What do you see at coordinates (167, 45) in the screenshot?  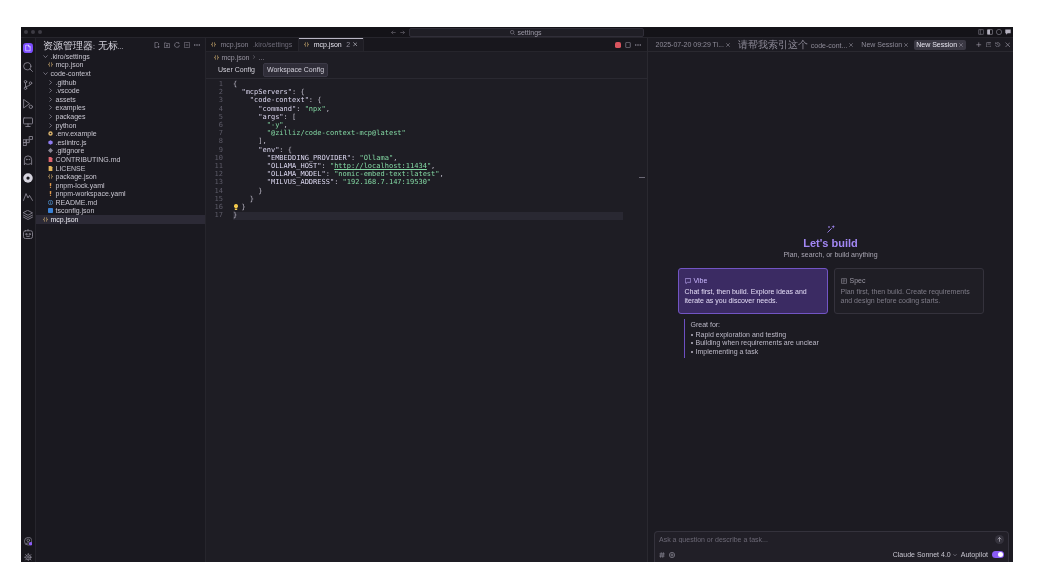 I see `new-folder-icon` at bounding box center [167, 45].